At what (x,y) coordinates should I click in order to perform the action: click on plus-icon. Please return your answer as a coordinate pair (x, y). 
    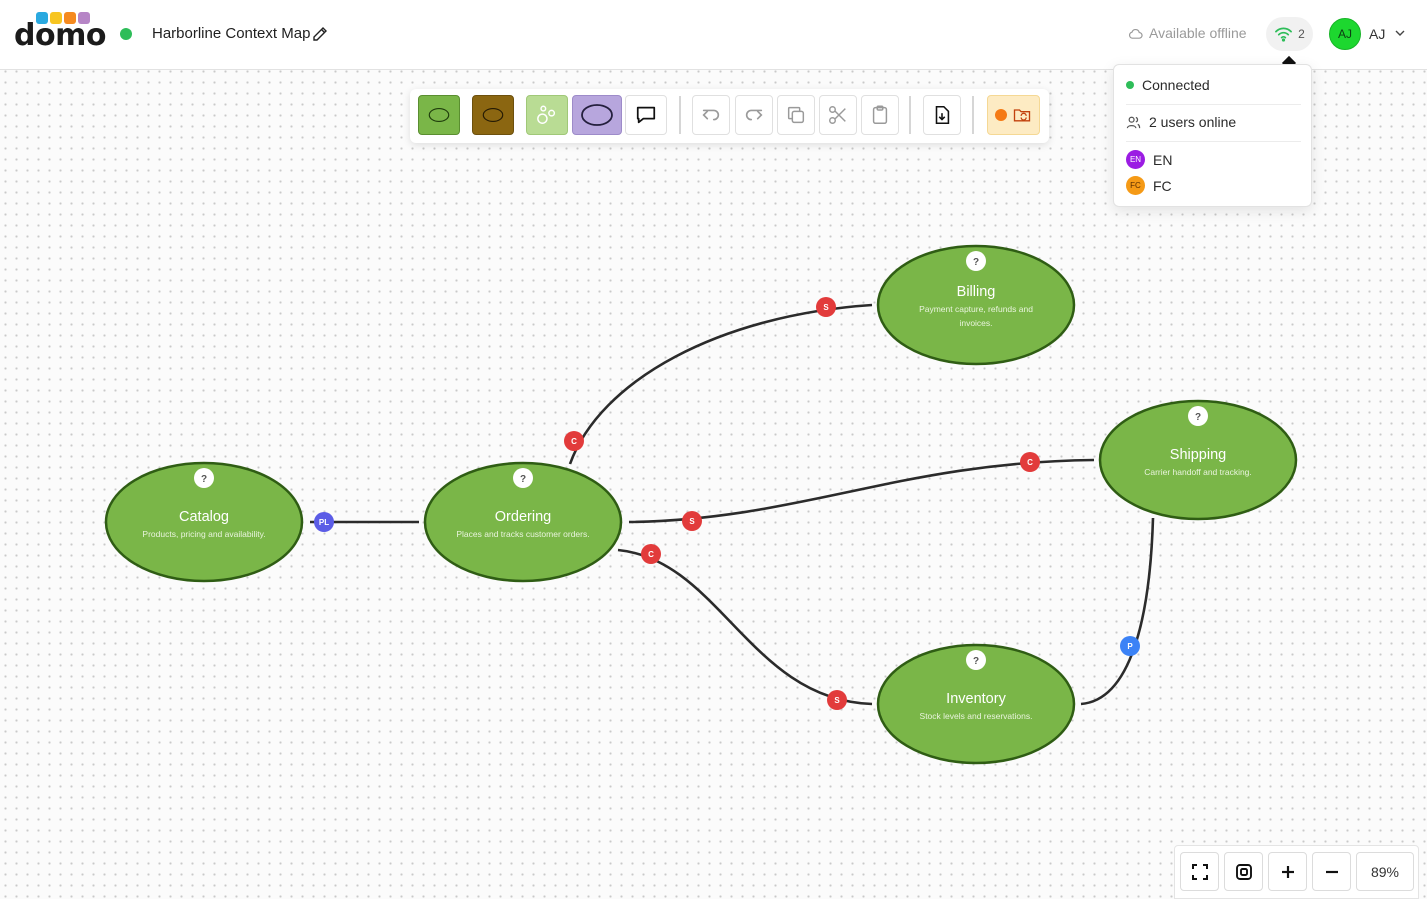
    Looking at the image, I should click on (1287, 871).